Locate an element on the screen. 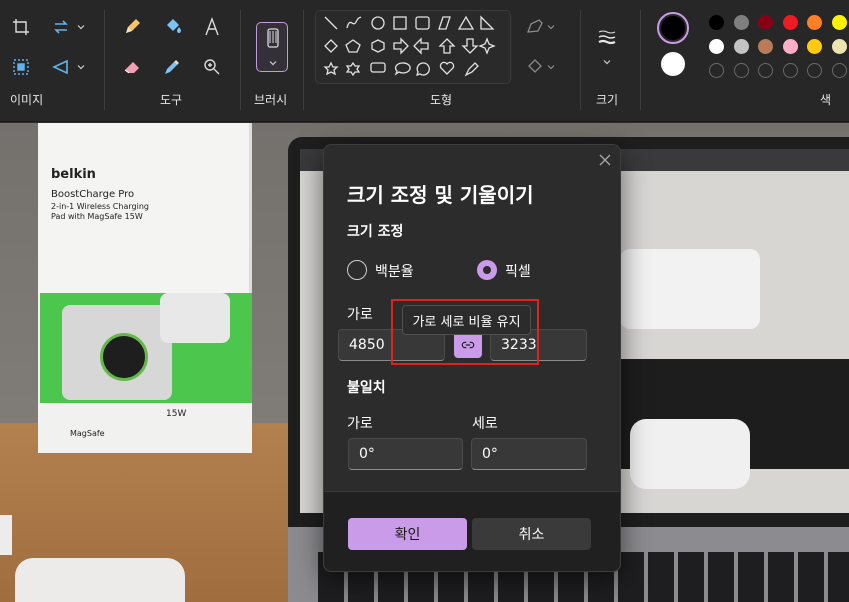  outline-icon is located at coordinates (535, 27).